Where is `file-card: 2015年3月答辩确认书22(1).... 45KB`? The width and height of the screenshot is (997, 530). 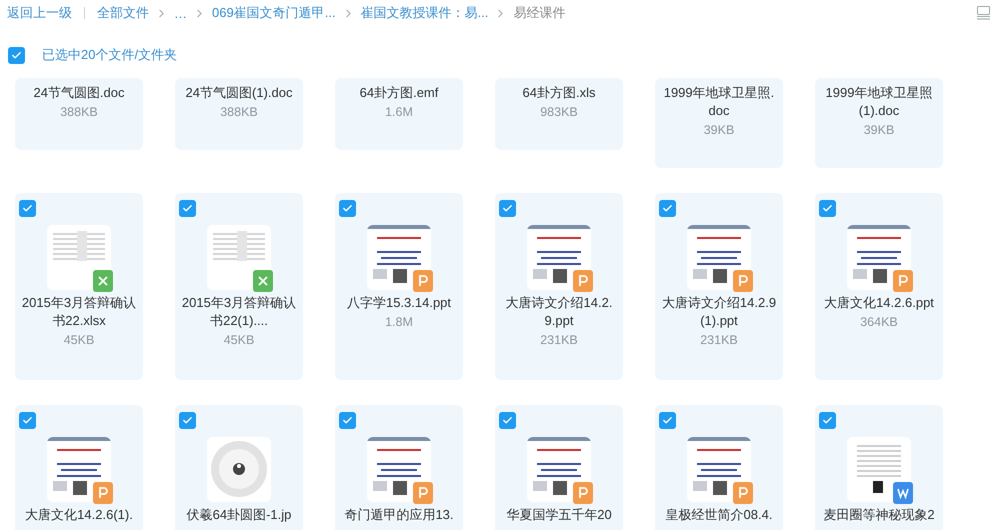 file-card: 2015年3月答辩确认书22(1).... 45KB is located at coordinates (239, 286).